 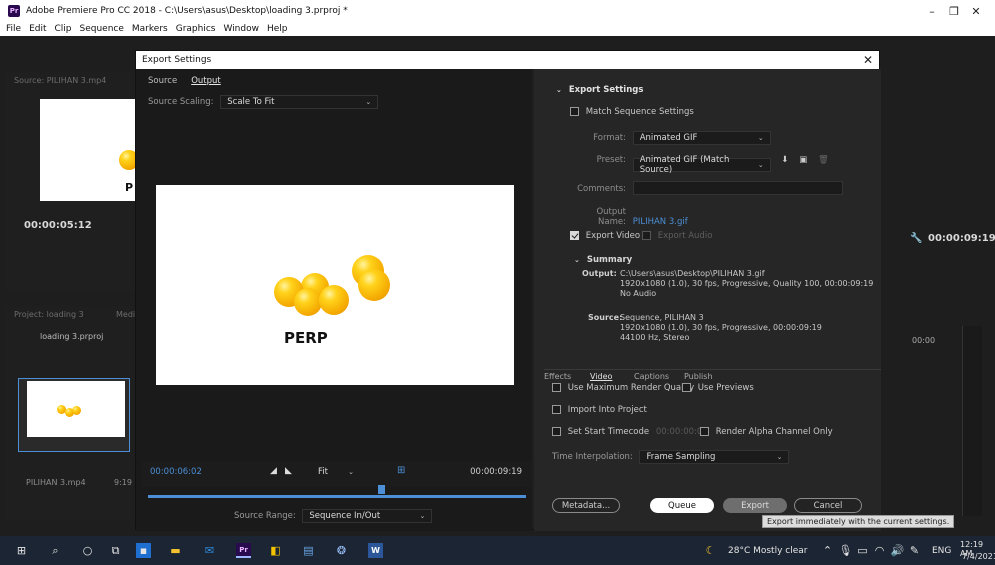 I want to click on wrench-icon: 🔧, so click(x=916, y=238).